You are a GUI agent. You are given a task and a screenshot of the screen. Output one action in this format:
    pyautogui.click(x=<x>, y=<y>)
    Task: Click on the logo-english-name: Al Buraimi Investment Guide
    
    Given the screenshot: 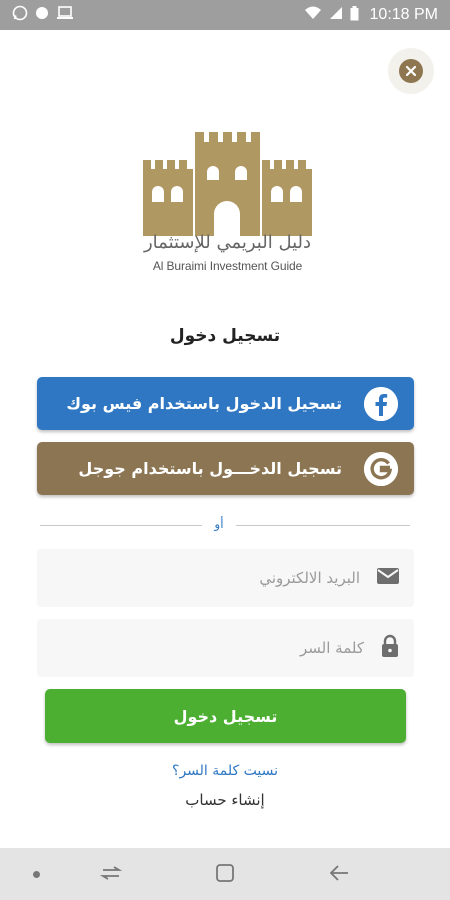 What is the action you would take?
    pyautogui.click(x=227, y=266)
    